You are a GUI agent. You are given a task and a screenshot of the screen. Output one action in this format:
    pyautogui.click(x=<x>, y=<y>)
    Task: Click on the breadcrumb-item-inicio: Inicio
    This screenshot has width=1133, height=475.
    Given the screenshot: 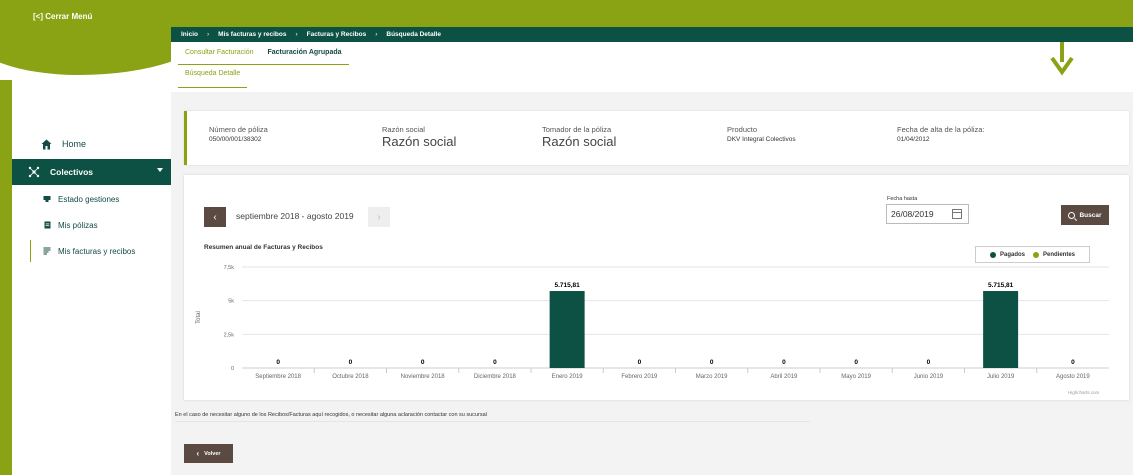 What is the action you would take?
    pyautogui.click(x=189, y=34)
    